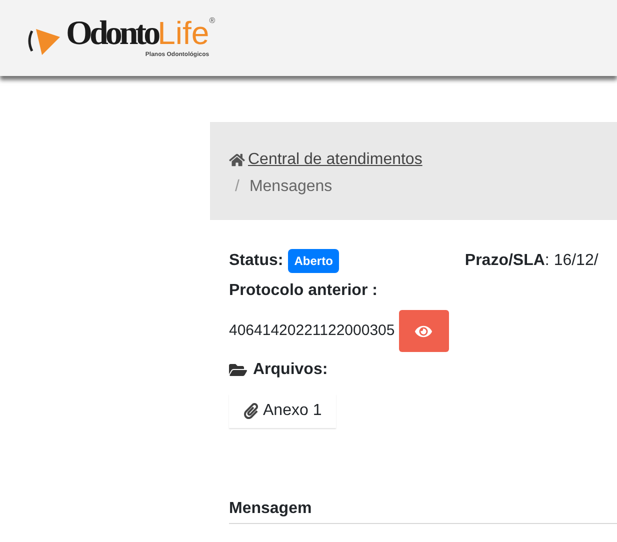 The image size is (617, 542). Describe the element at coordinates (335, 160) in the screenshot. I see `breadcrumb-link: Central de atendimentos` at that location.